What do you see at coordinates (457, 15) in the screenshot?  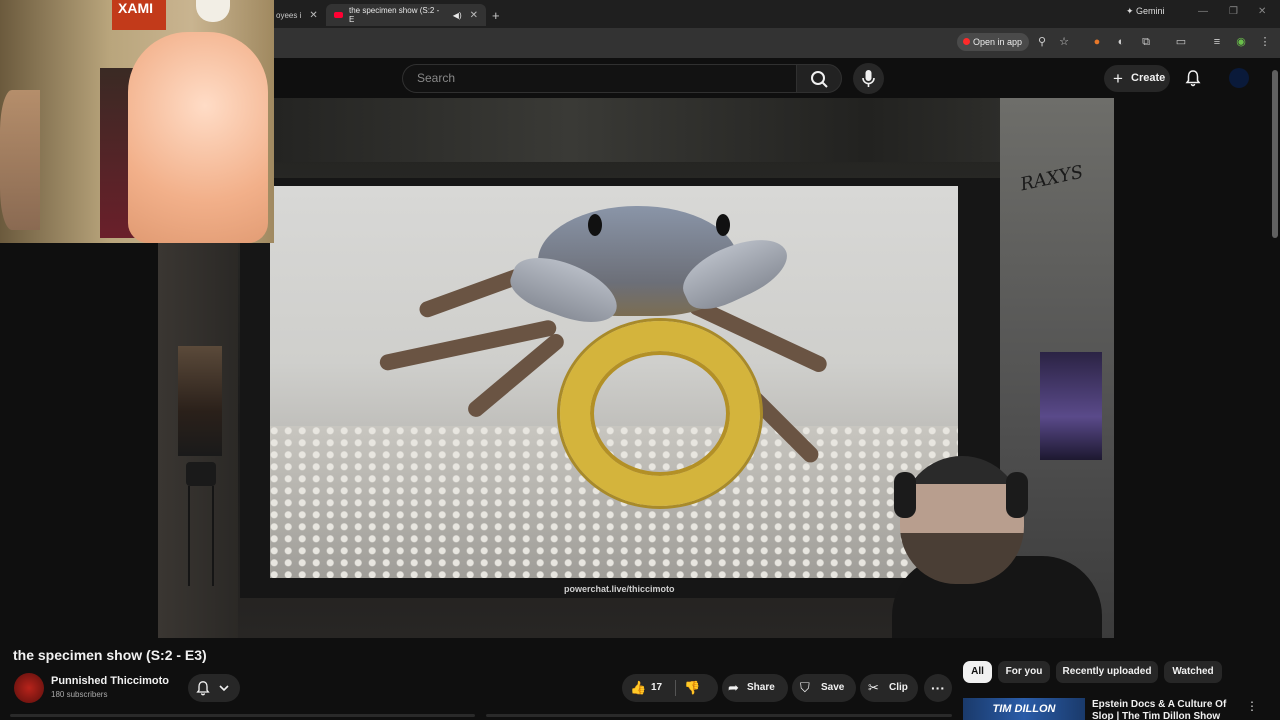 I see `audio-playing-icon: ◀)` at bounding box center [457, 15].